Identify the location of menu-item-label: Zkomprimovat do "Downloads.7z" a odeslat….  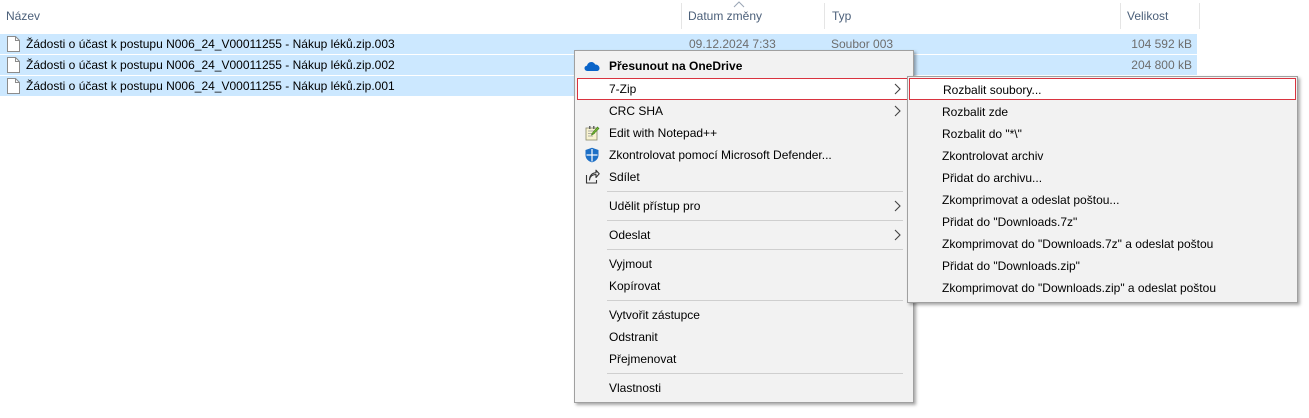
(1078, 244).